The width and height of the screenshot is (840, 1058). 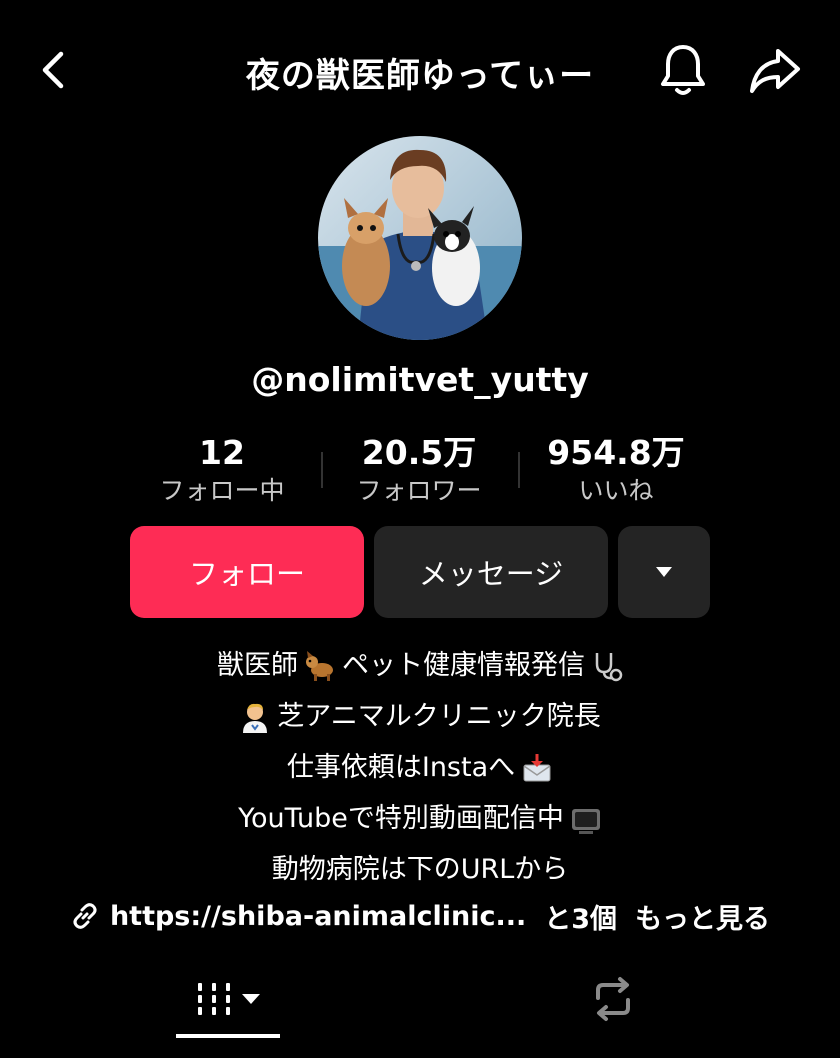 I want to click on dog-emoji-icon, so click(x=319, y=665).